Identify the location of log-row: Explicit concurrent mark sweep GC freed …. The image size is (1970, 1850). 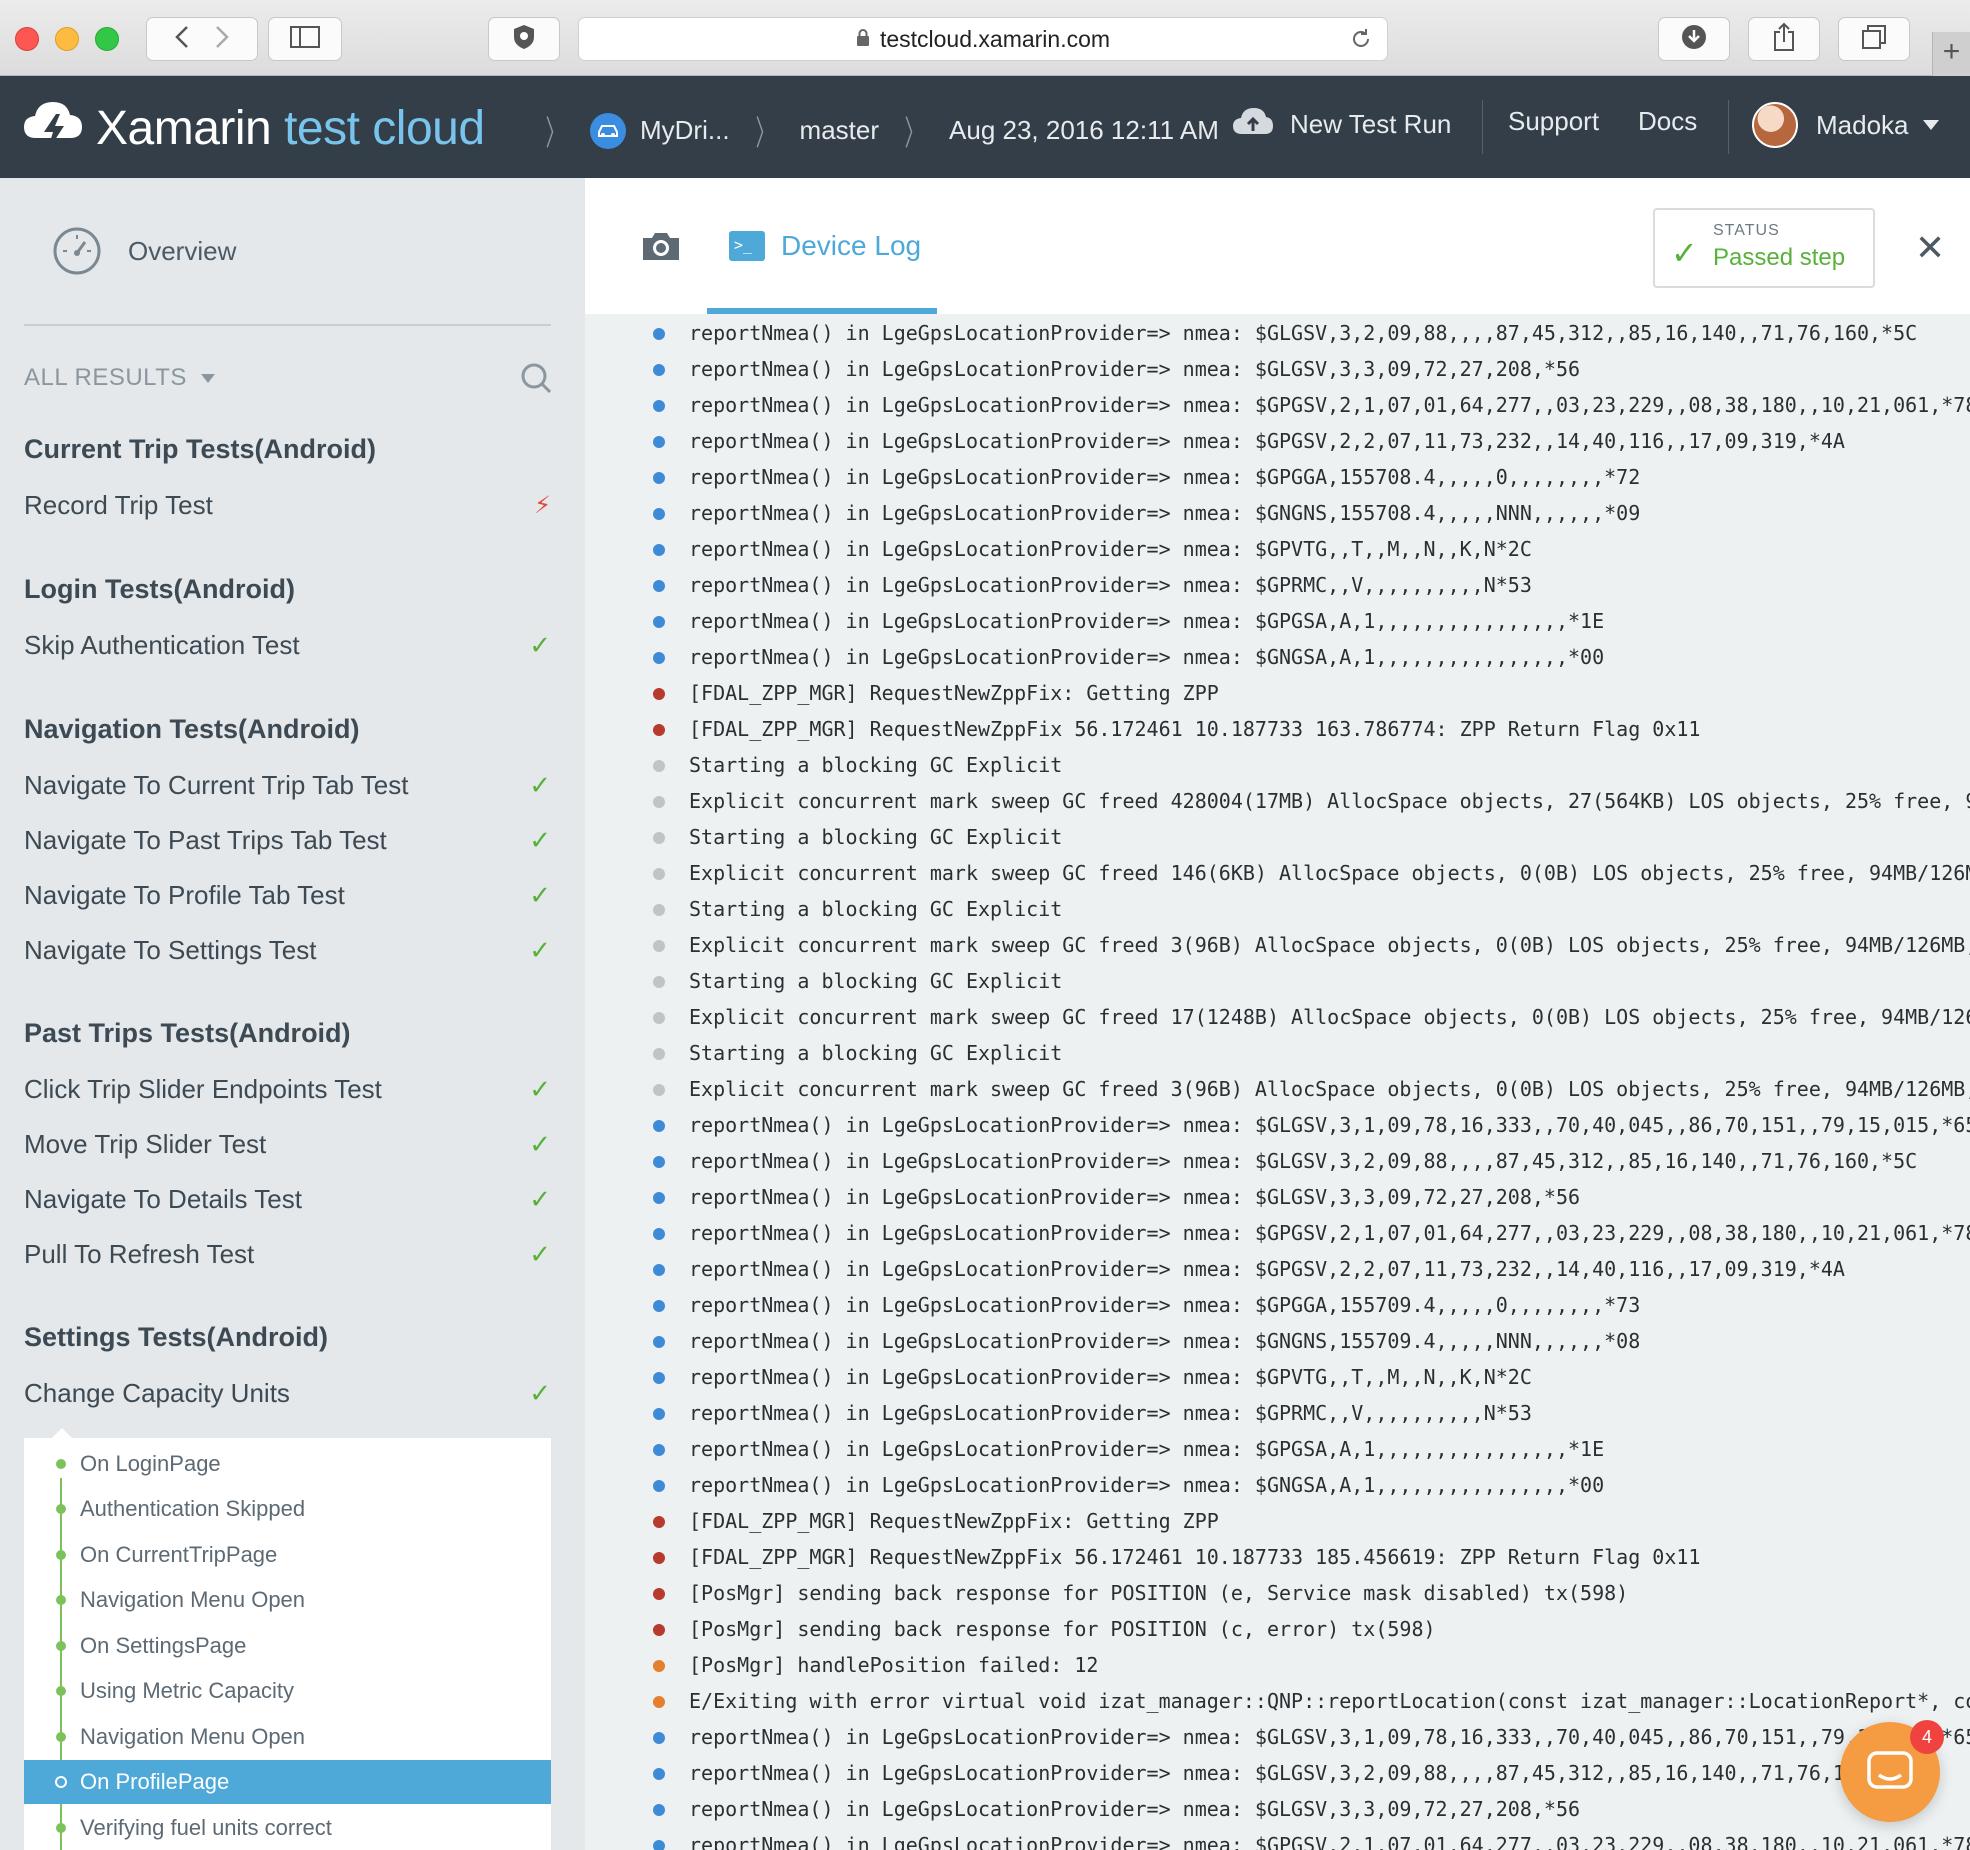
(1277, 1017).